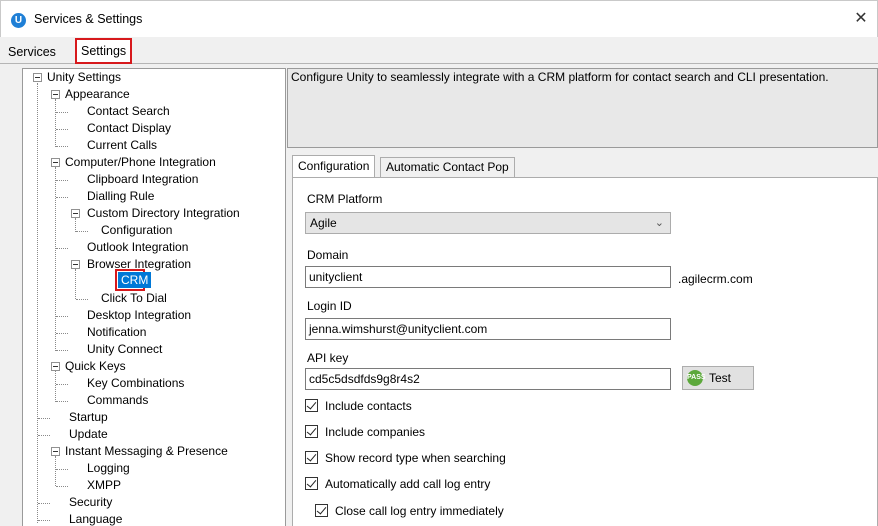 This screenshot has height=526, width=878. What do you see at coordinates (328, 358) in the screenshot?
I see `api-key-label: API key` at bounding box center [328, 358].